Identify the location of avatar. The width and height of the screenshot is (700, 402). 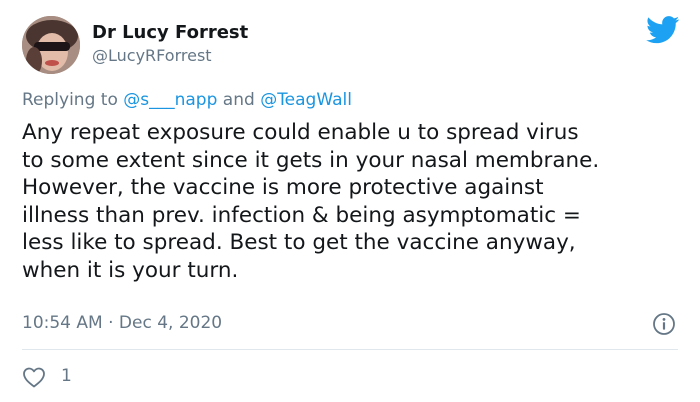
(51, 45).